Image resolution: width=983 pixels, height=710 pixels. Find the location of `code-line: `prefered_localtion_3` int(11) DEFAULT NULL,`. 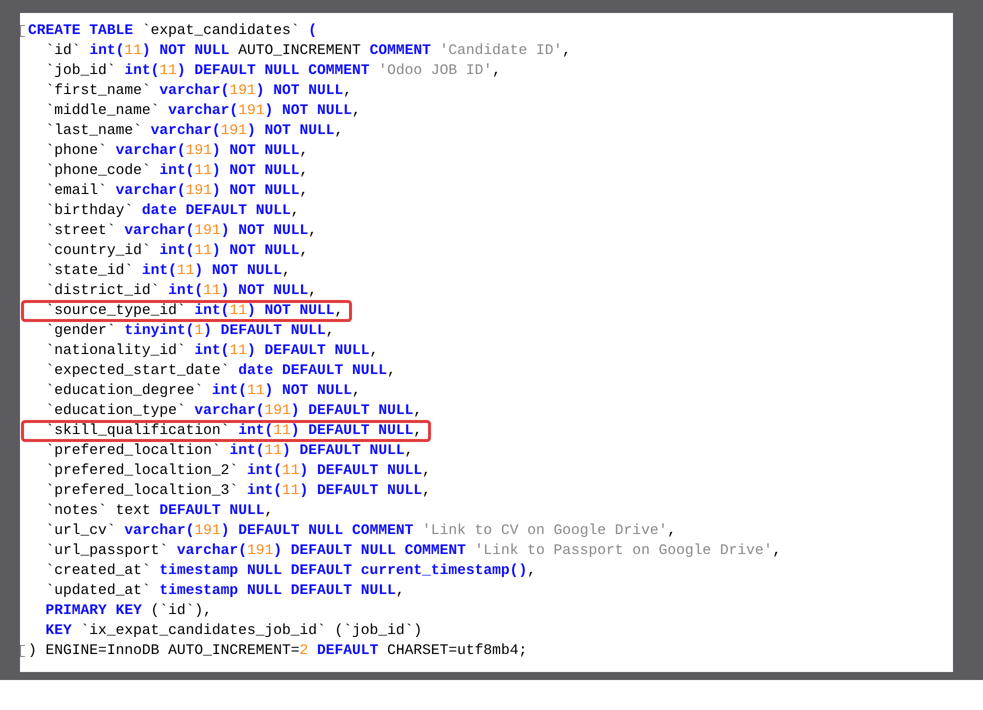

code-line: `prefered_localtion_3` int(11) DEFAULT NULL, is located at coordinates (237, 491).